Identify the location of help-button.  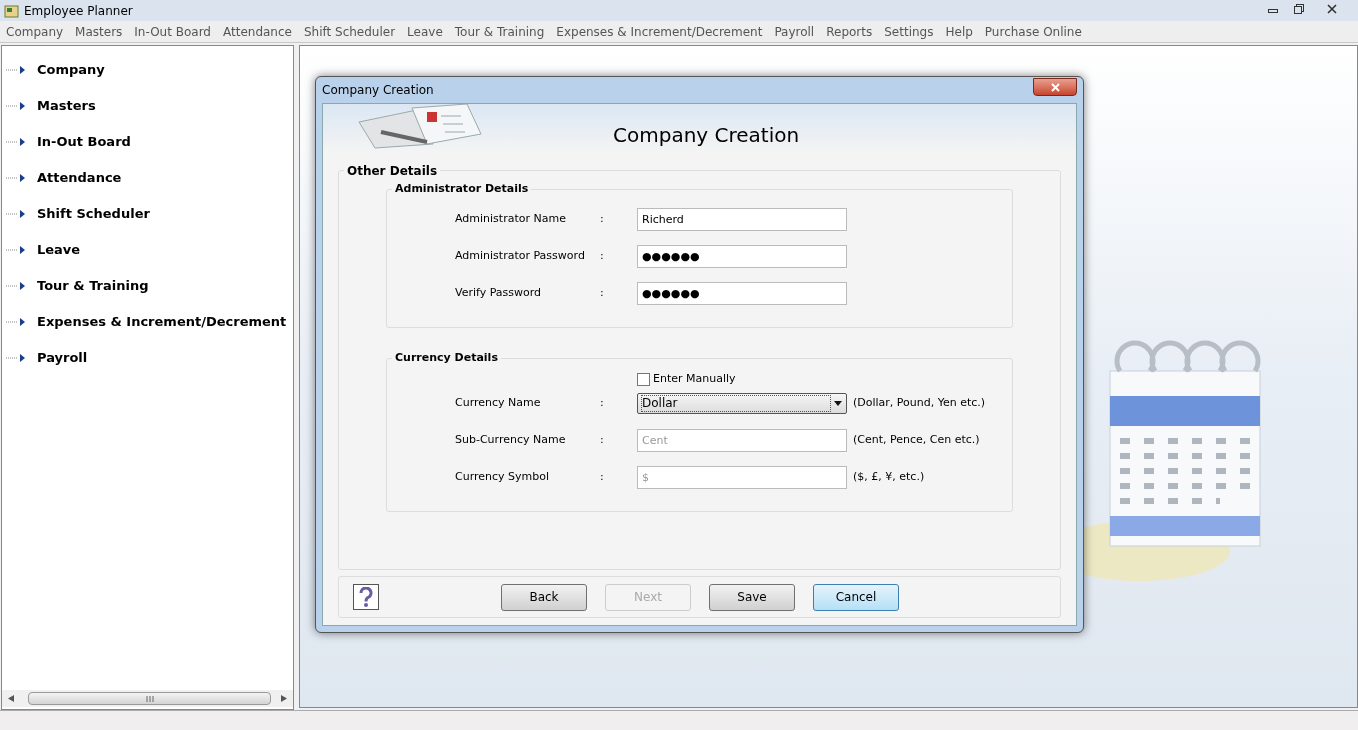
(366, 597).